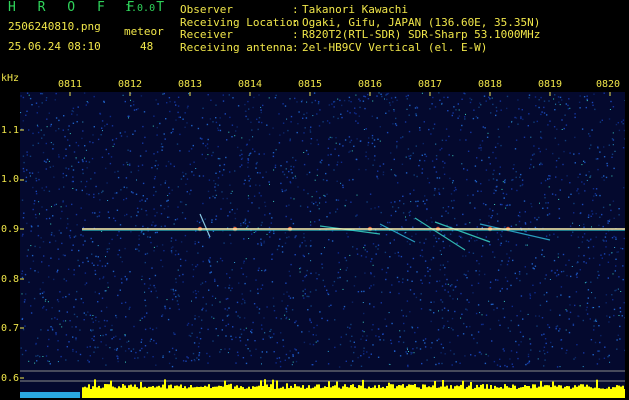 The image size is (629, 400). What do you see at coordinates (144, 31) in the screenshot?
I see `meteor-label: meteor` at bounding box center [144, 31].